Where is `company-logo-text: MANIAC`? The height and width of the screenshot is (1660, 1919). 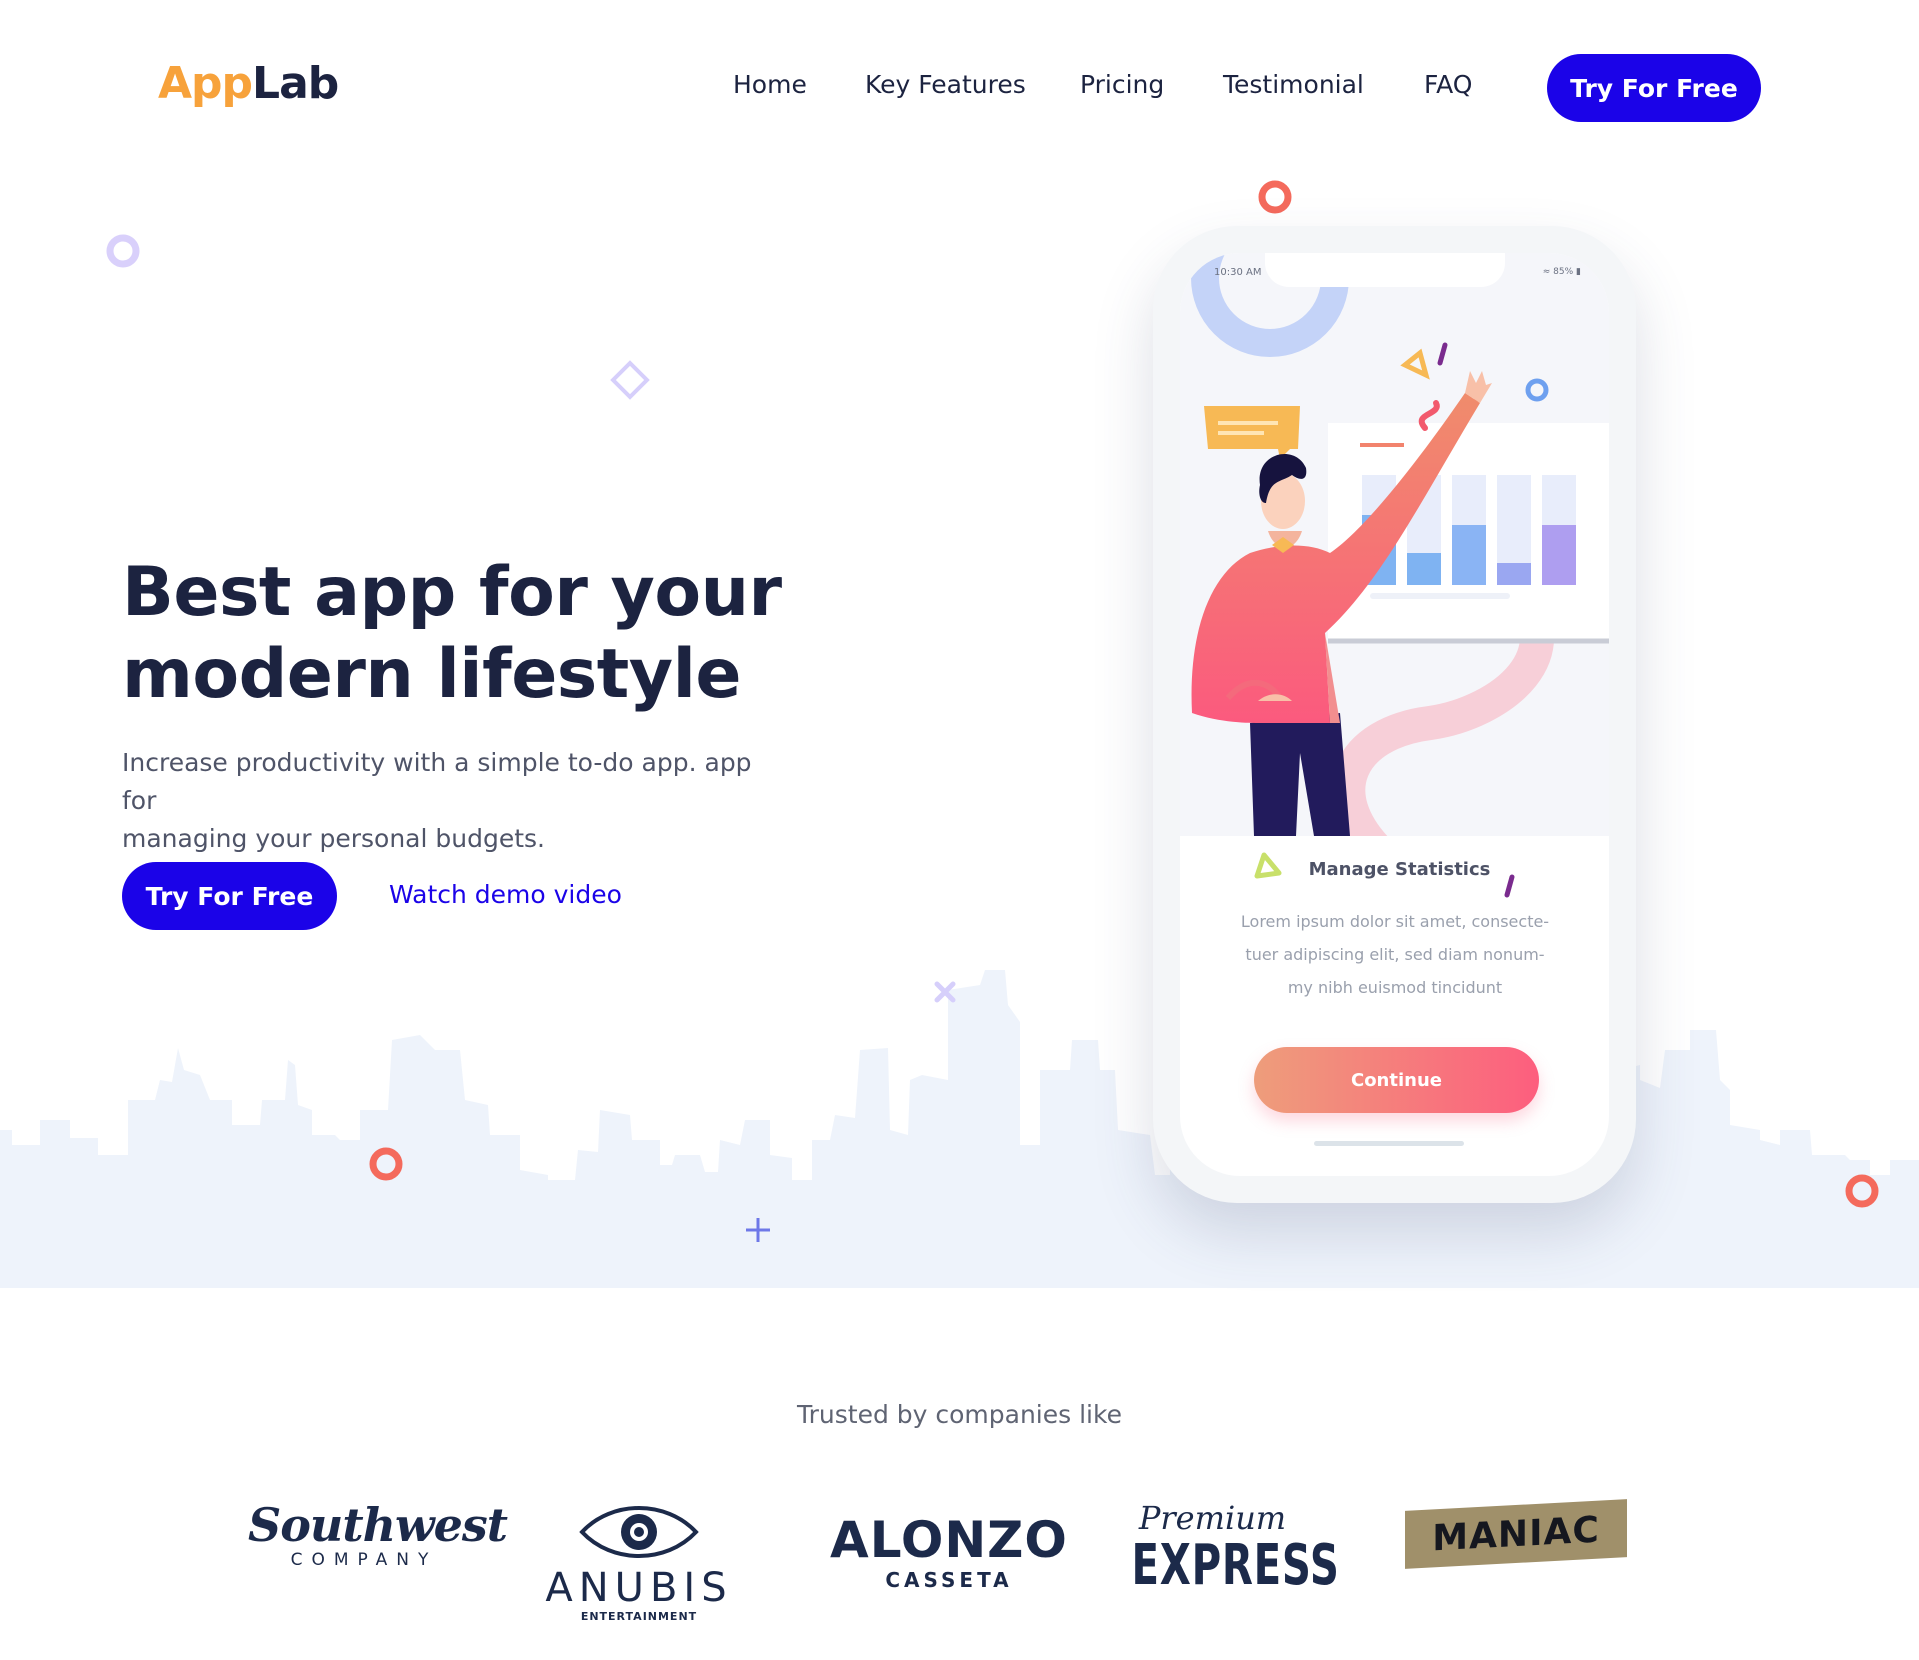
company-logo-text: MANIAC is located at coordinates (1516, 1534).